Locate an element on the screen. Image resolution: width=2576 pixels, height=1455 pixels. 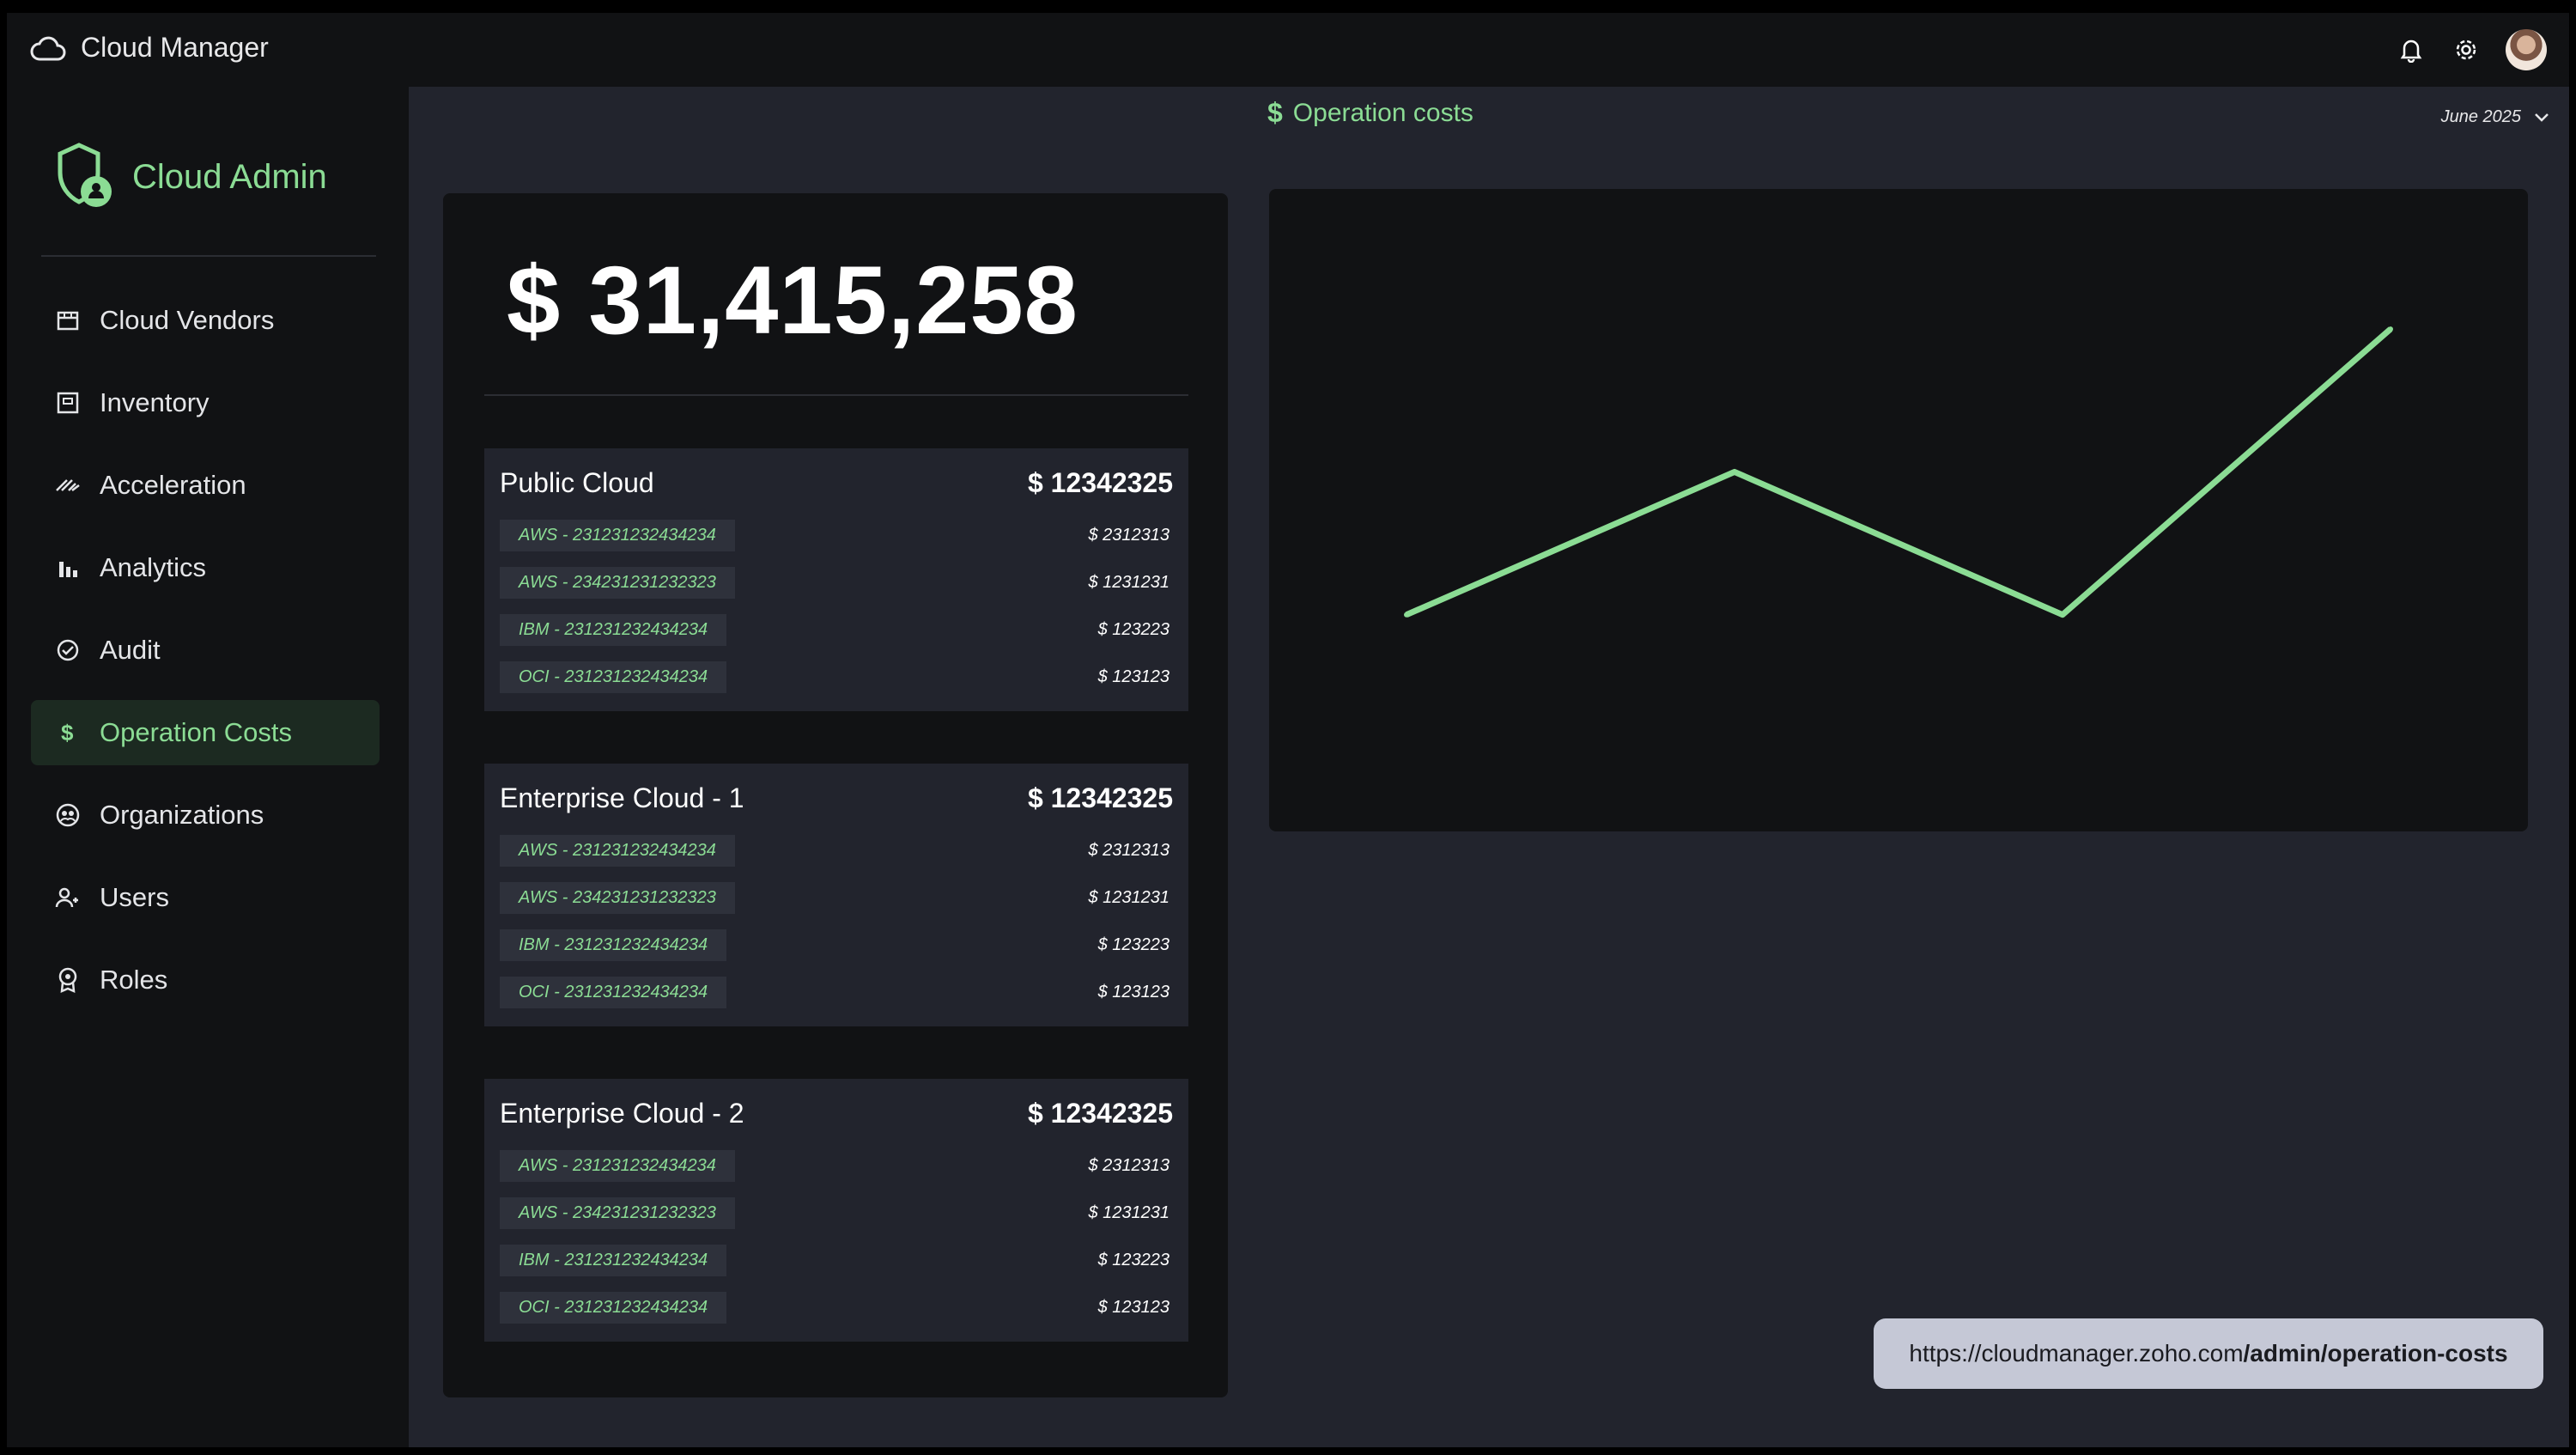
card-divider is located at coordinates (836, 395).